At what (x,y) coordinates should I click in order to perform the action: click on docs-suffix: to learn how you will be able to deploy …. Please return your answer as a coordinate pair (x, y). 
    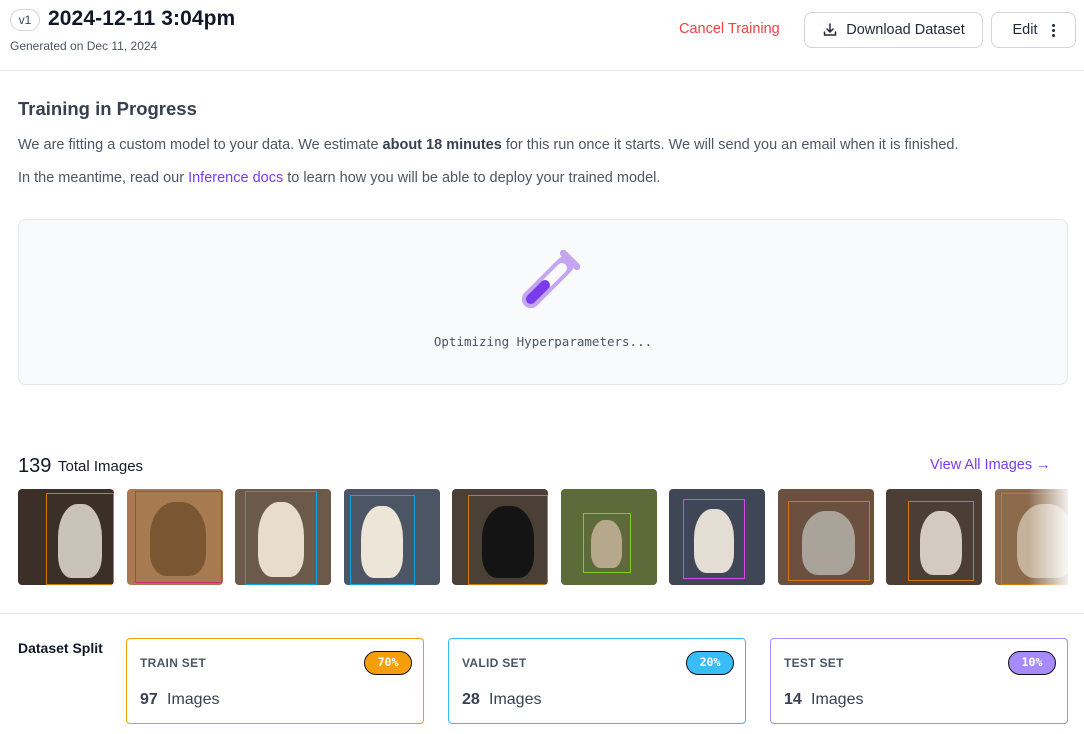
    Looking at the image, I should click on (472, 178).